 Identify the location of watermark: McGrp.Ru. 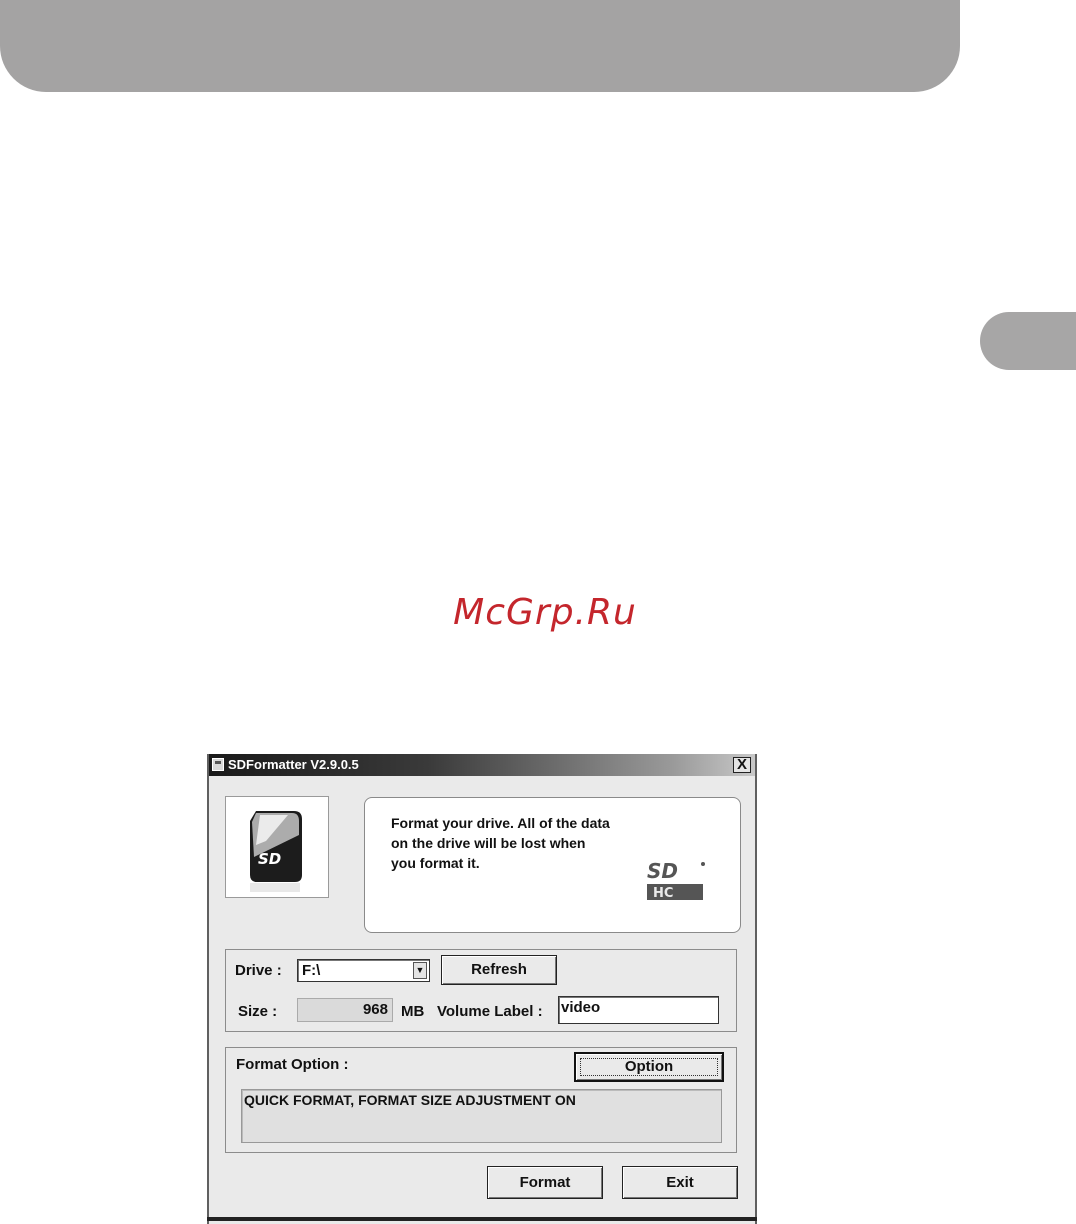
(545, 612).